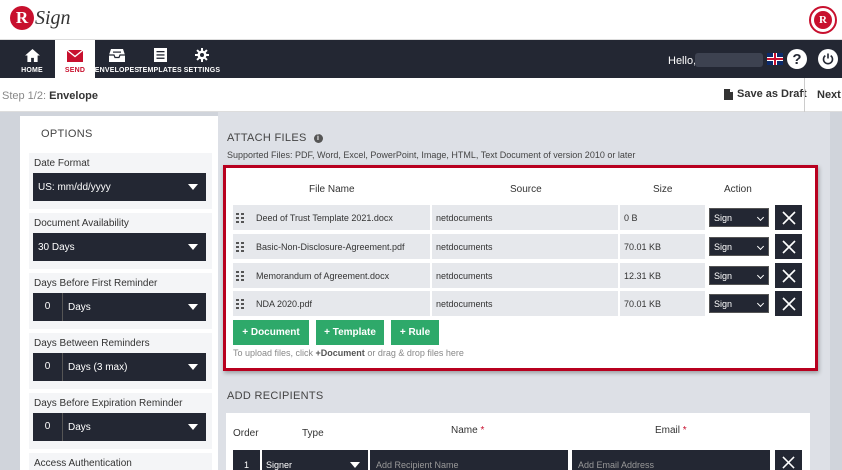  What do you see at coordinates (275, 396) in the screenshot?
I see `add-recipients-title: ADD RECIPIENTS` at bounding box center [275, 396].